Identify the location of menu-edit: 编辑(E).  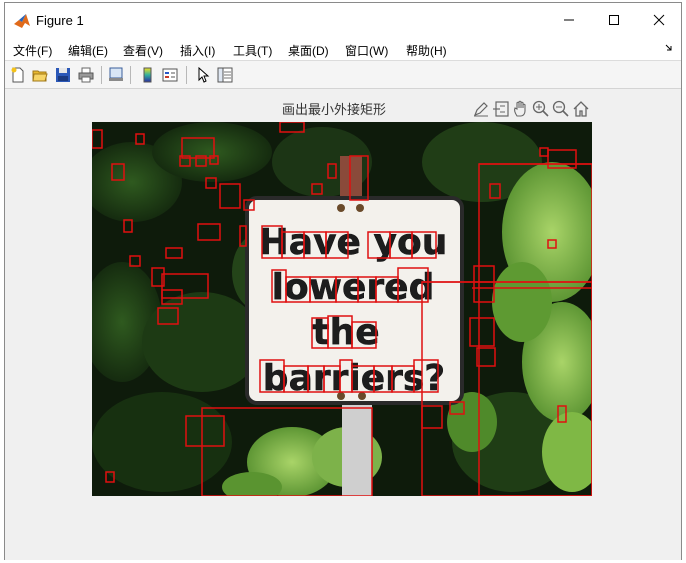
(88, 50).